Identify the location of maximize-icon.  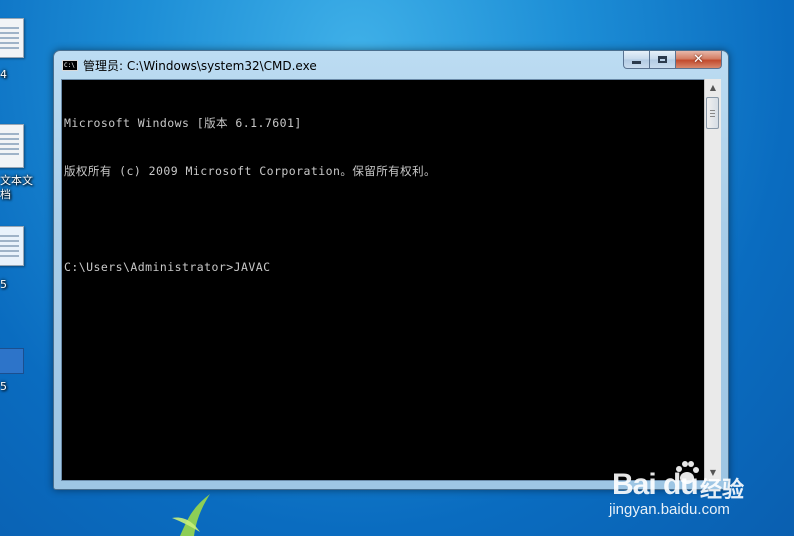
(662, 59).